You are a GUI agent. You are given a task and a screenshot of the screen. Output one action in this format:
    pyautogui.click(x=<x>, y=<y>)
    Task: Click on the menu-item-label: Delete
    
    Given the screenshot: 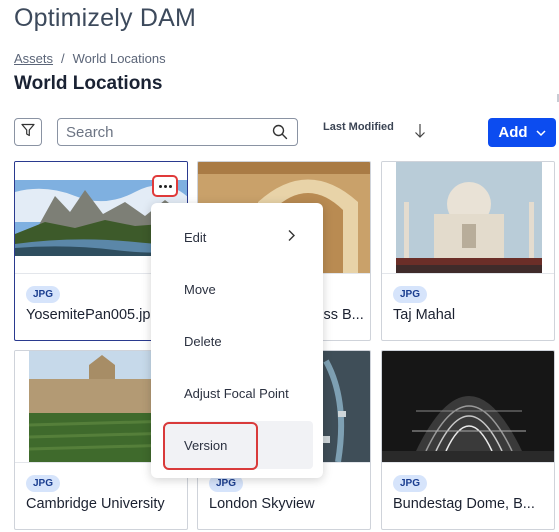 What is the action you would take?
    pyautogui.click(x=203, y=341)
    